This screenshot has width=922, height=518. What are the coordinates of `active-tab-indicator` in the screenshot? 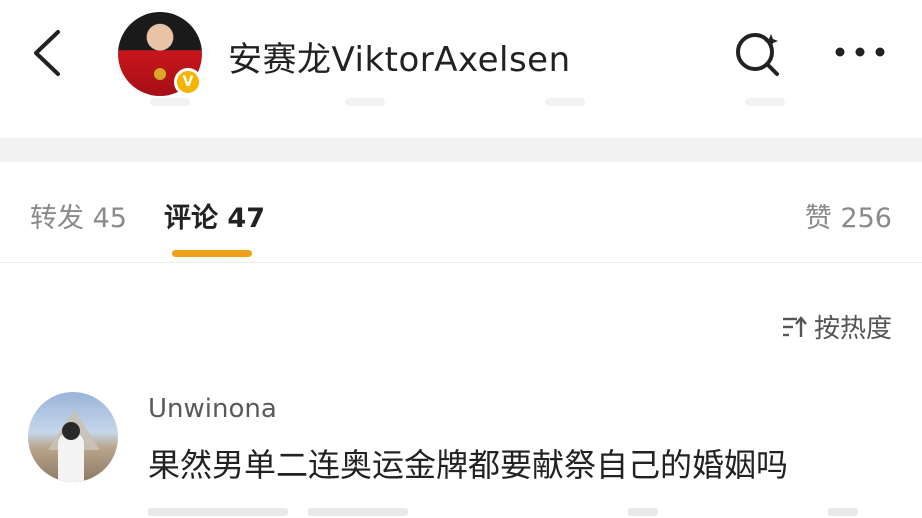 It's located at (212, 253).